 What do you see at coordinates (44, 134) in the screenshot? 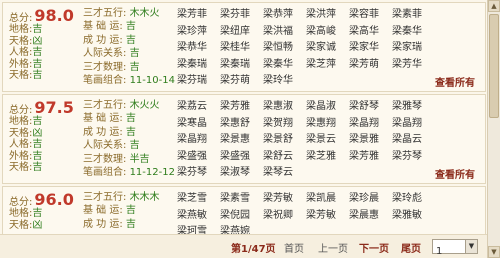
I see `grid-attribute: 天格:凶` at bounding box center [44, 134].